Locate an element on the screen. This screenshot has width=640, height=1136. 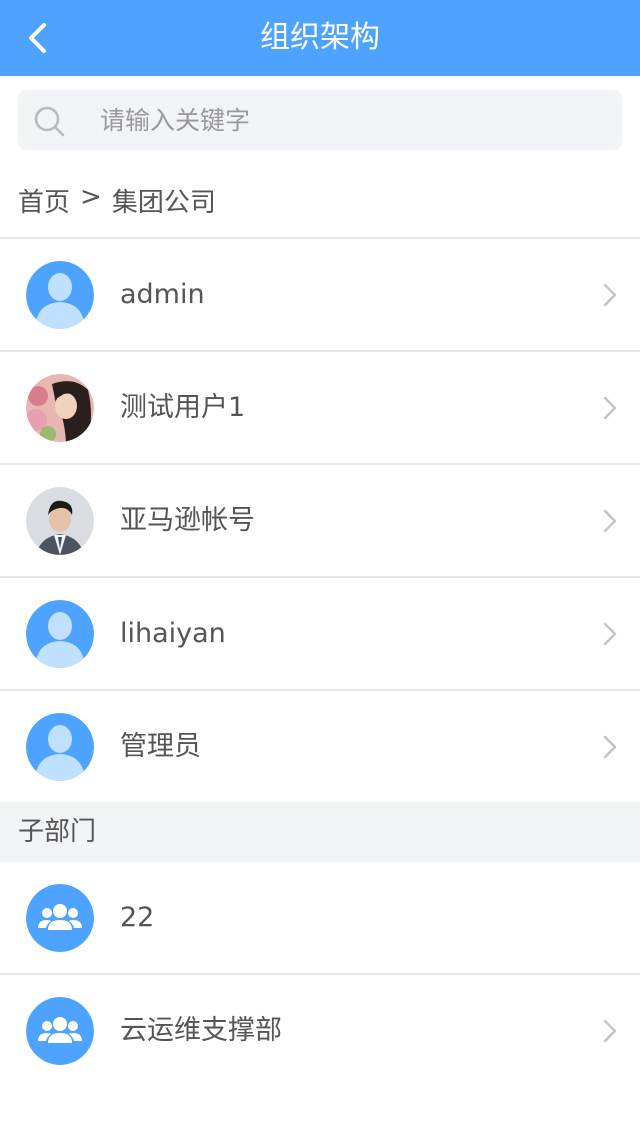
search-icon is located at coordinates (49, 121).